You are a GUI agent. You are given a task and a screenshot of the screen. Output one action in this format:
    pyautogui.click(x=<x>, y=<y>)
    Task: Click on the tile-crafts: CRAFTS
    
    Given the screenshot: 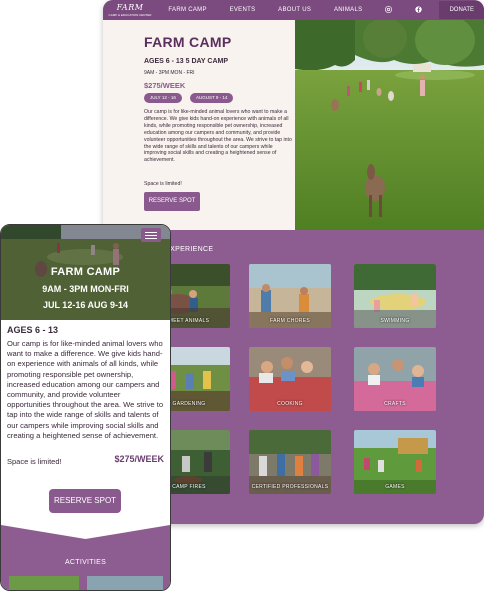 What is the action you would take?
    pyautogui.click(x=395, y=379)
    